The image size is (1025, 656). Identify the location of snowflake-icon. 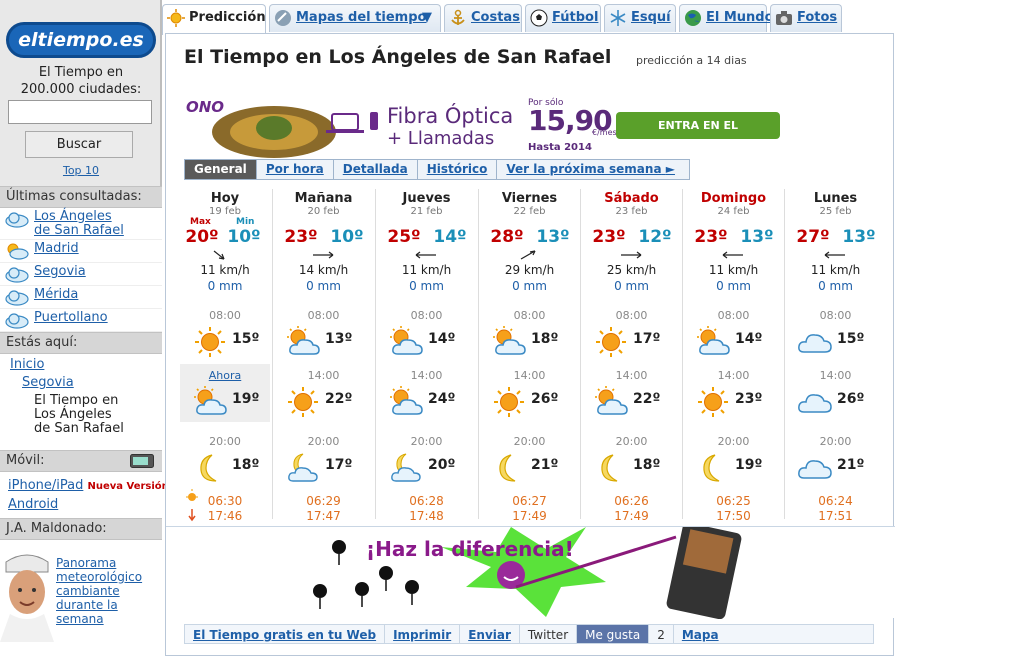
(618, 18).